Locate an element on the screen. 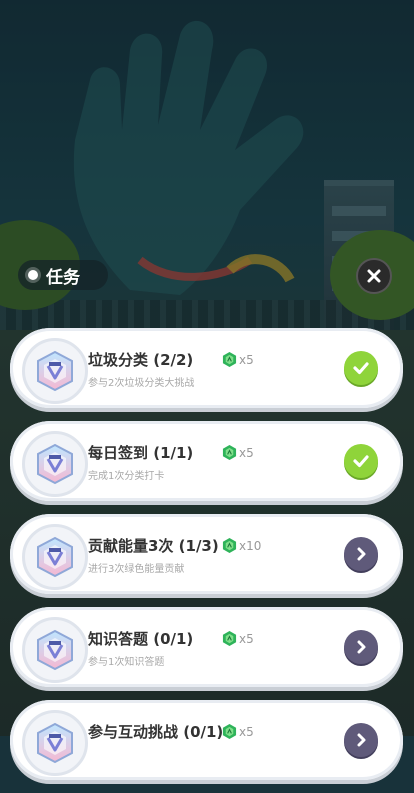  task-description: 参与2次垃圾分类大挑战 is located at coordinates (141, 383).